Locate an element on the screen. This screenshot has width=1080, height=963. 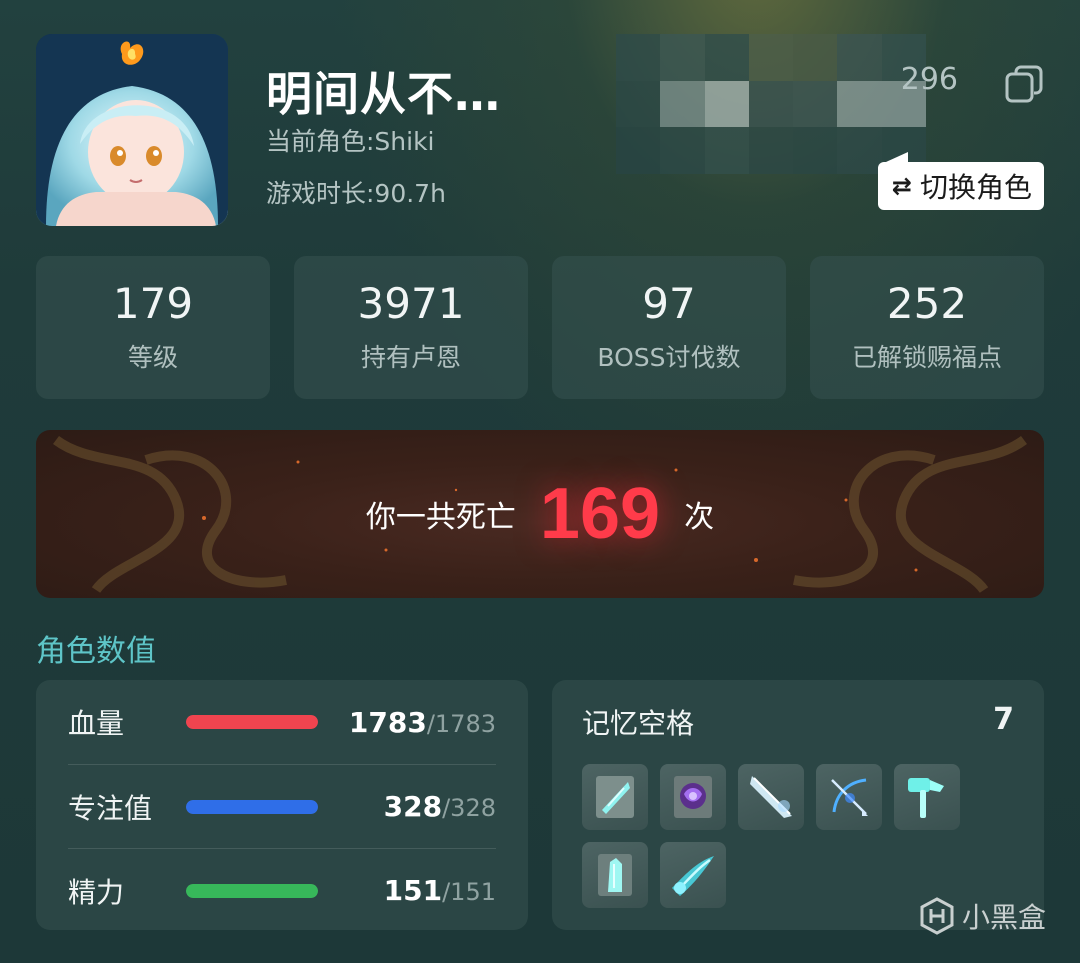
watermark-text: 小黑盒 is located at coordinates (1003, 917).